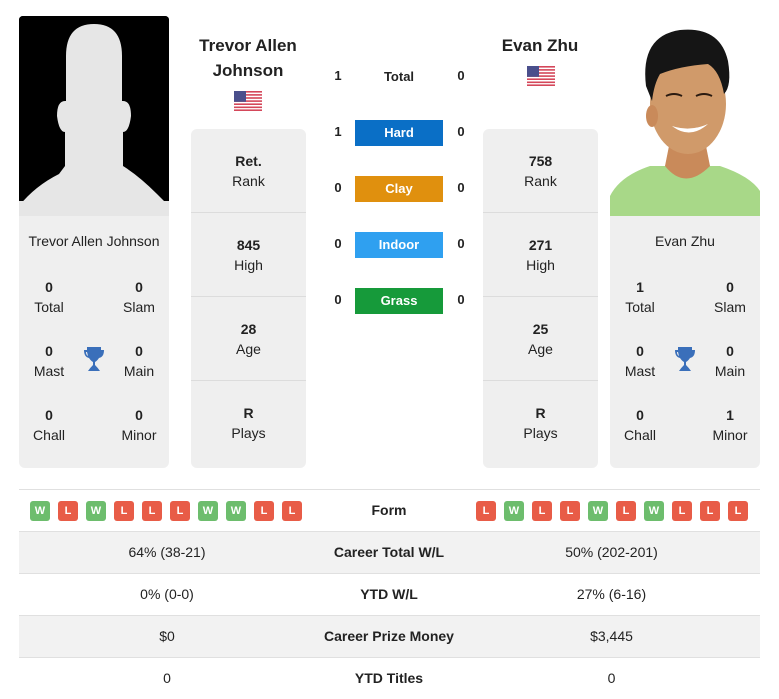  I want to click on right-titles-mast: 0 Mast, so click(640, 361).